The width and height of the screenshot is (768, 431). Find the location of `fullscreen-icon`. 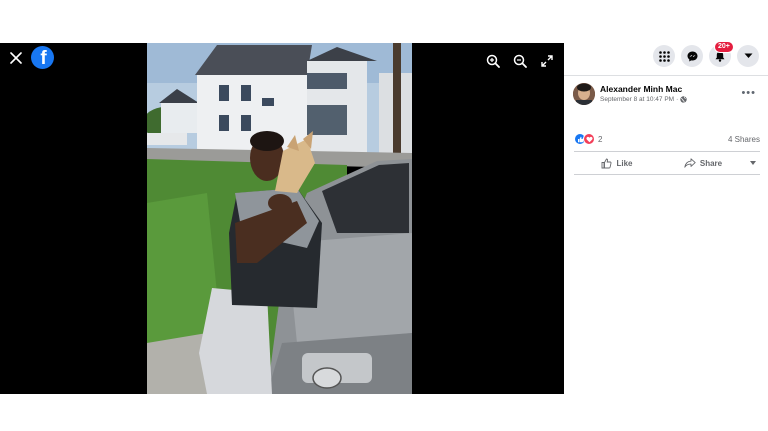

fullscreen-icon is located at coordinates (547, 61).